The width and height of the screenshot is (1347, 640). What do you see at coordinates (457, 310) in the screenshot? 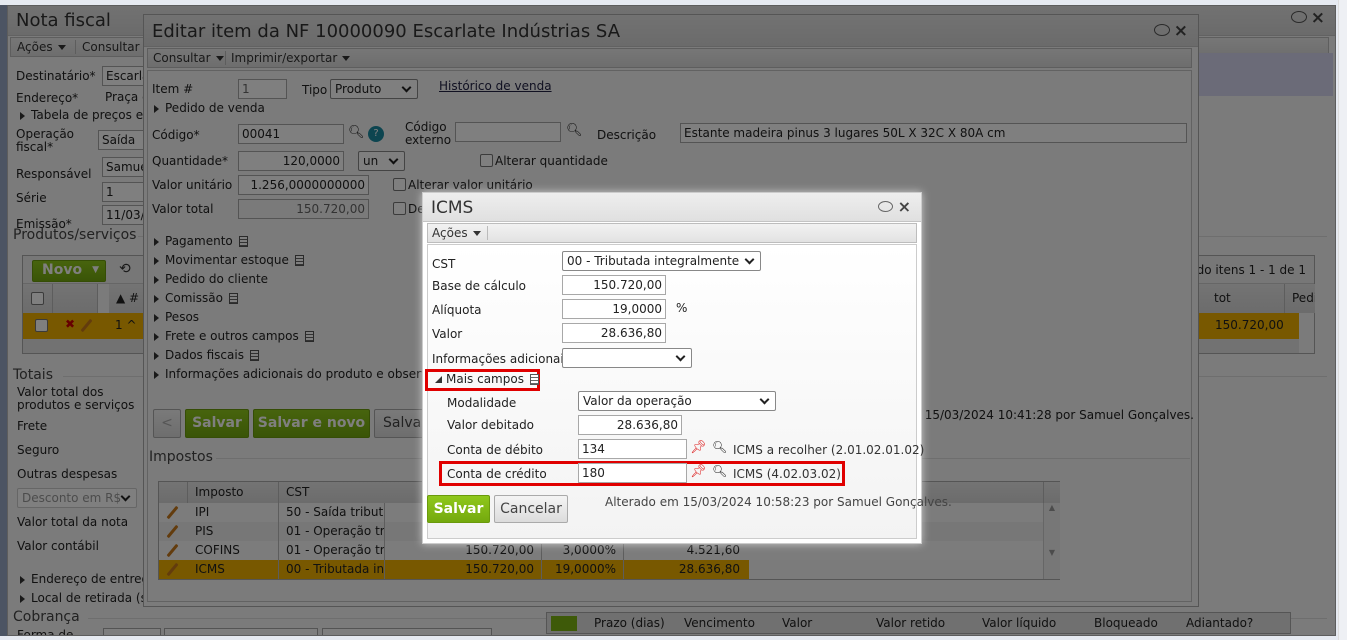
I see `aliquota-label: Alíquota` at bounding box center [457, 310].